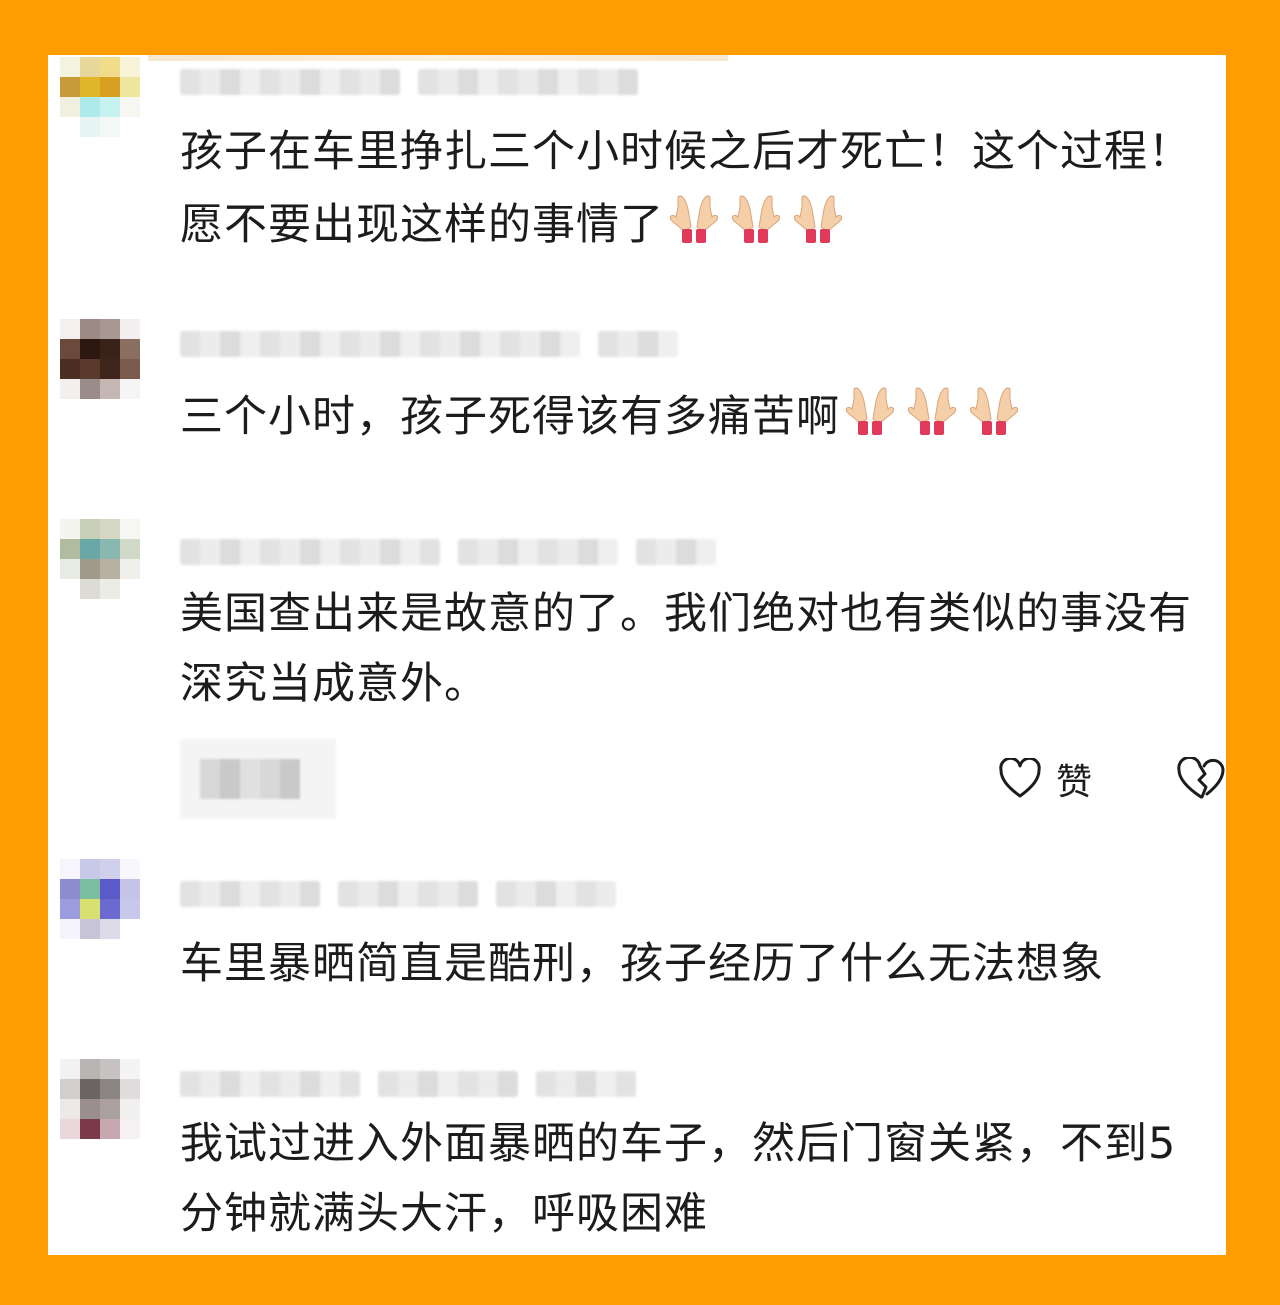 The image size is (1280, 1305). What do you see at coordinates (686, 649) in the screenshot?
I see `comment-text: 美国查出来是故意的了。我们绝对也有类似的事没有深究当成意外。` at bounding box center [686, 649].